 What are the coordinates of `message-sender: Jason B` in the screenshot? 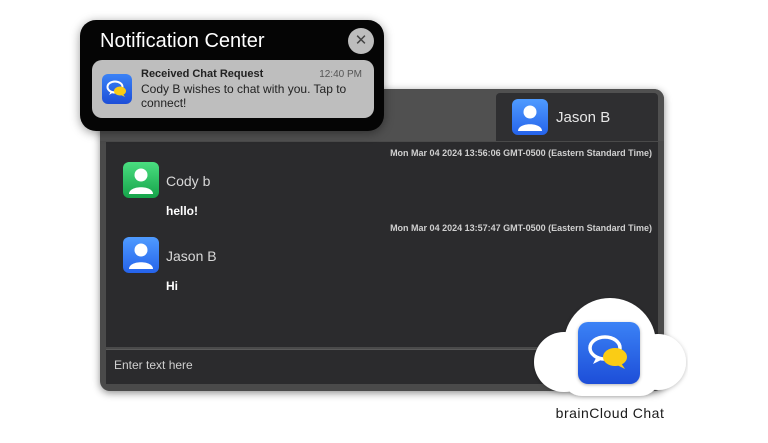 It's located at (191, 256).